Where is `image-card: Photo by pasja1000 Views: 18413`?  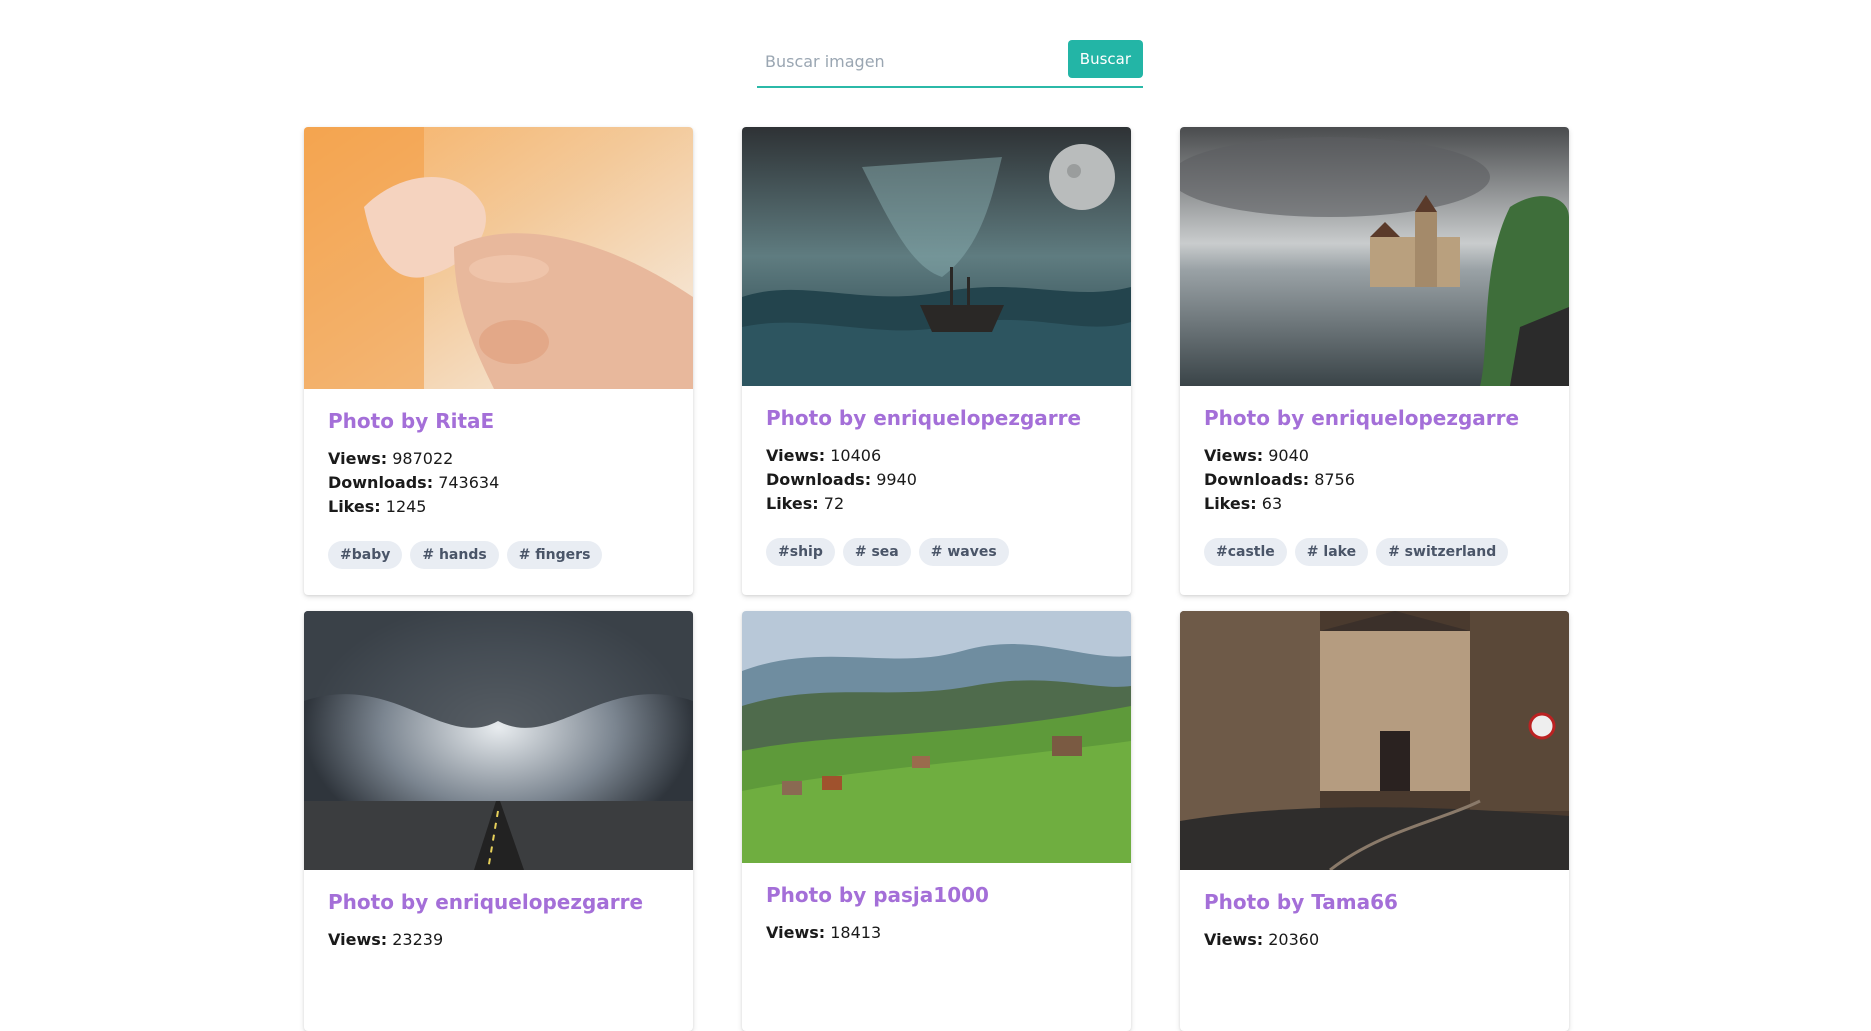
image-card: Photo by pasja1000 Views: 18413 is located at coordinates (936, 821).